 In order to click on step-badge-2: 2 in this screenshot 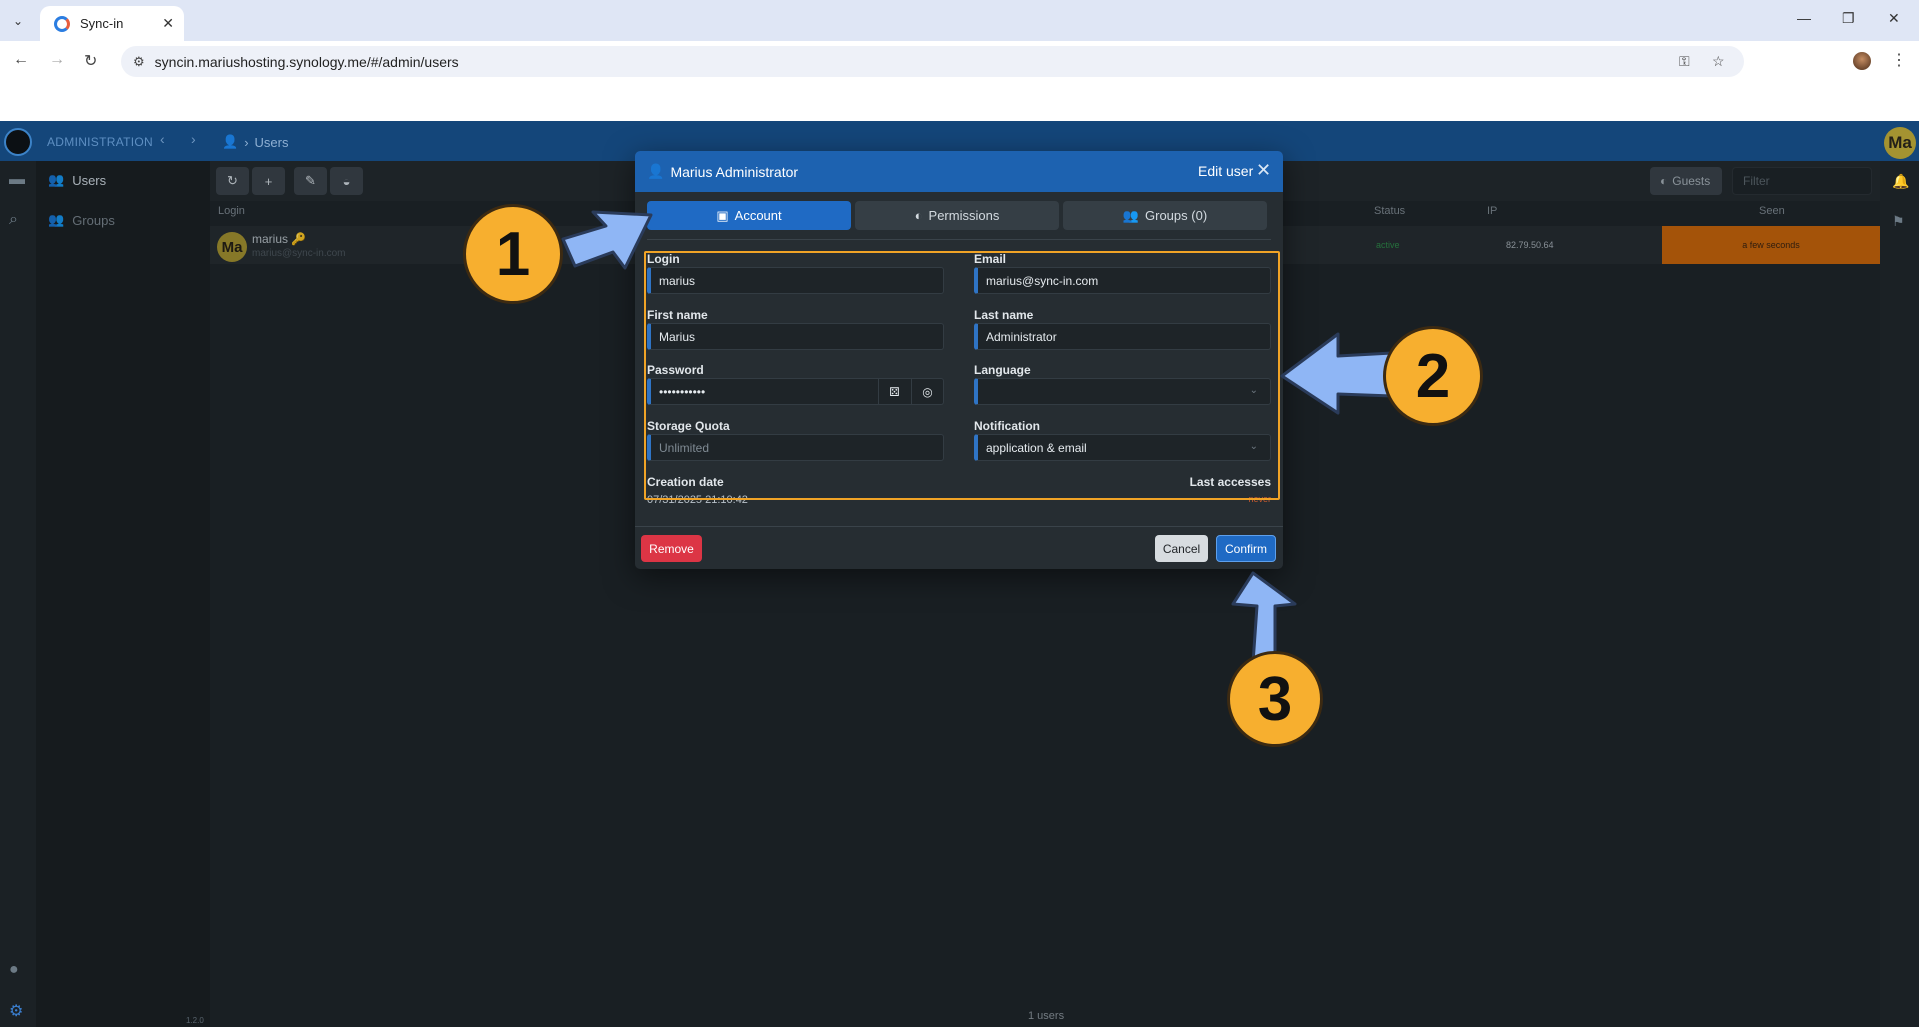, I will do `click(1433, 376)`.